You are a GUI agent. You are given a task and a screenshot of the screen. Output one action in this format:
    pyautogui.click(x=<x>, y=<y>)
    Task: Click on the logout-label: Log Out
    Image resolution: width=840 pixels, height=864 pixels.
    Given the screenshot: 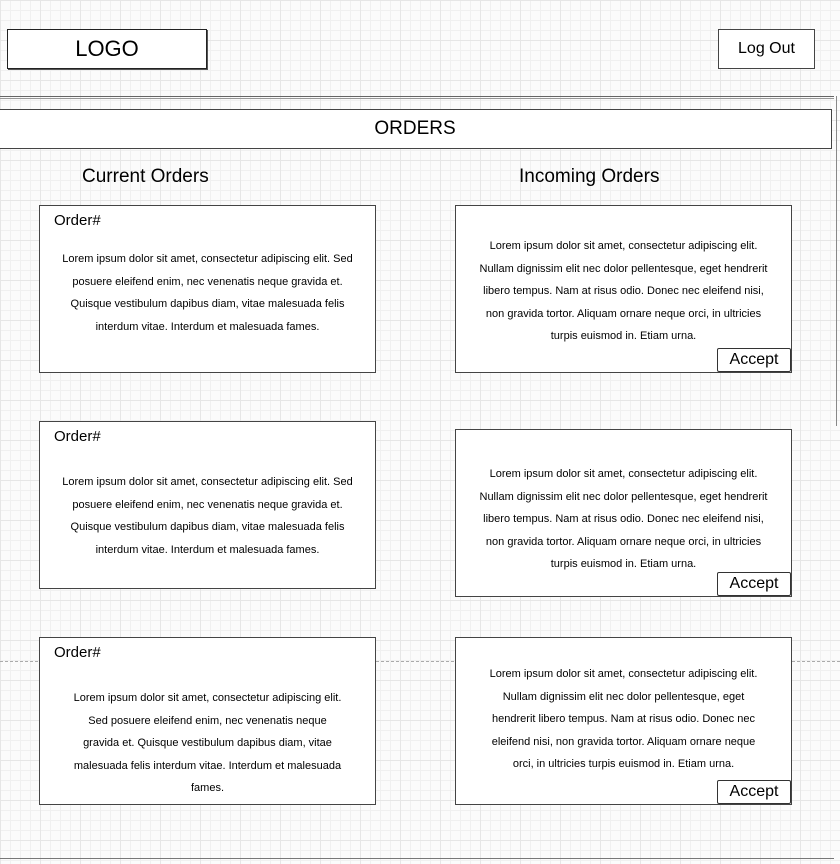 What is the action you would take?
    pyautogui.click(x=766, y=48)
    